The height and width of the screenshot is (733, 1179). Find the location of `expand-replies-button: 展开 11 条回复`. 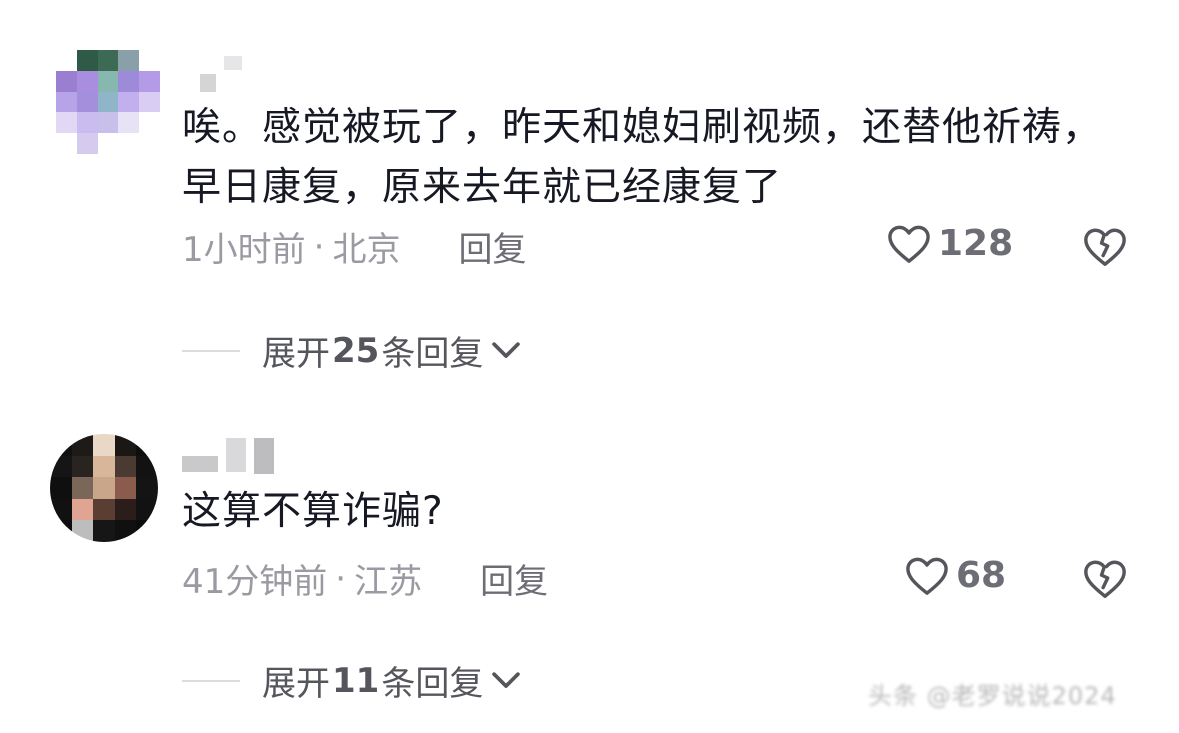

expand-replies-button: 展开 11 条回复 is located at coordinates (352, 680).